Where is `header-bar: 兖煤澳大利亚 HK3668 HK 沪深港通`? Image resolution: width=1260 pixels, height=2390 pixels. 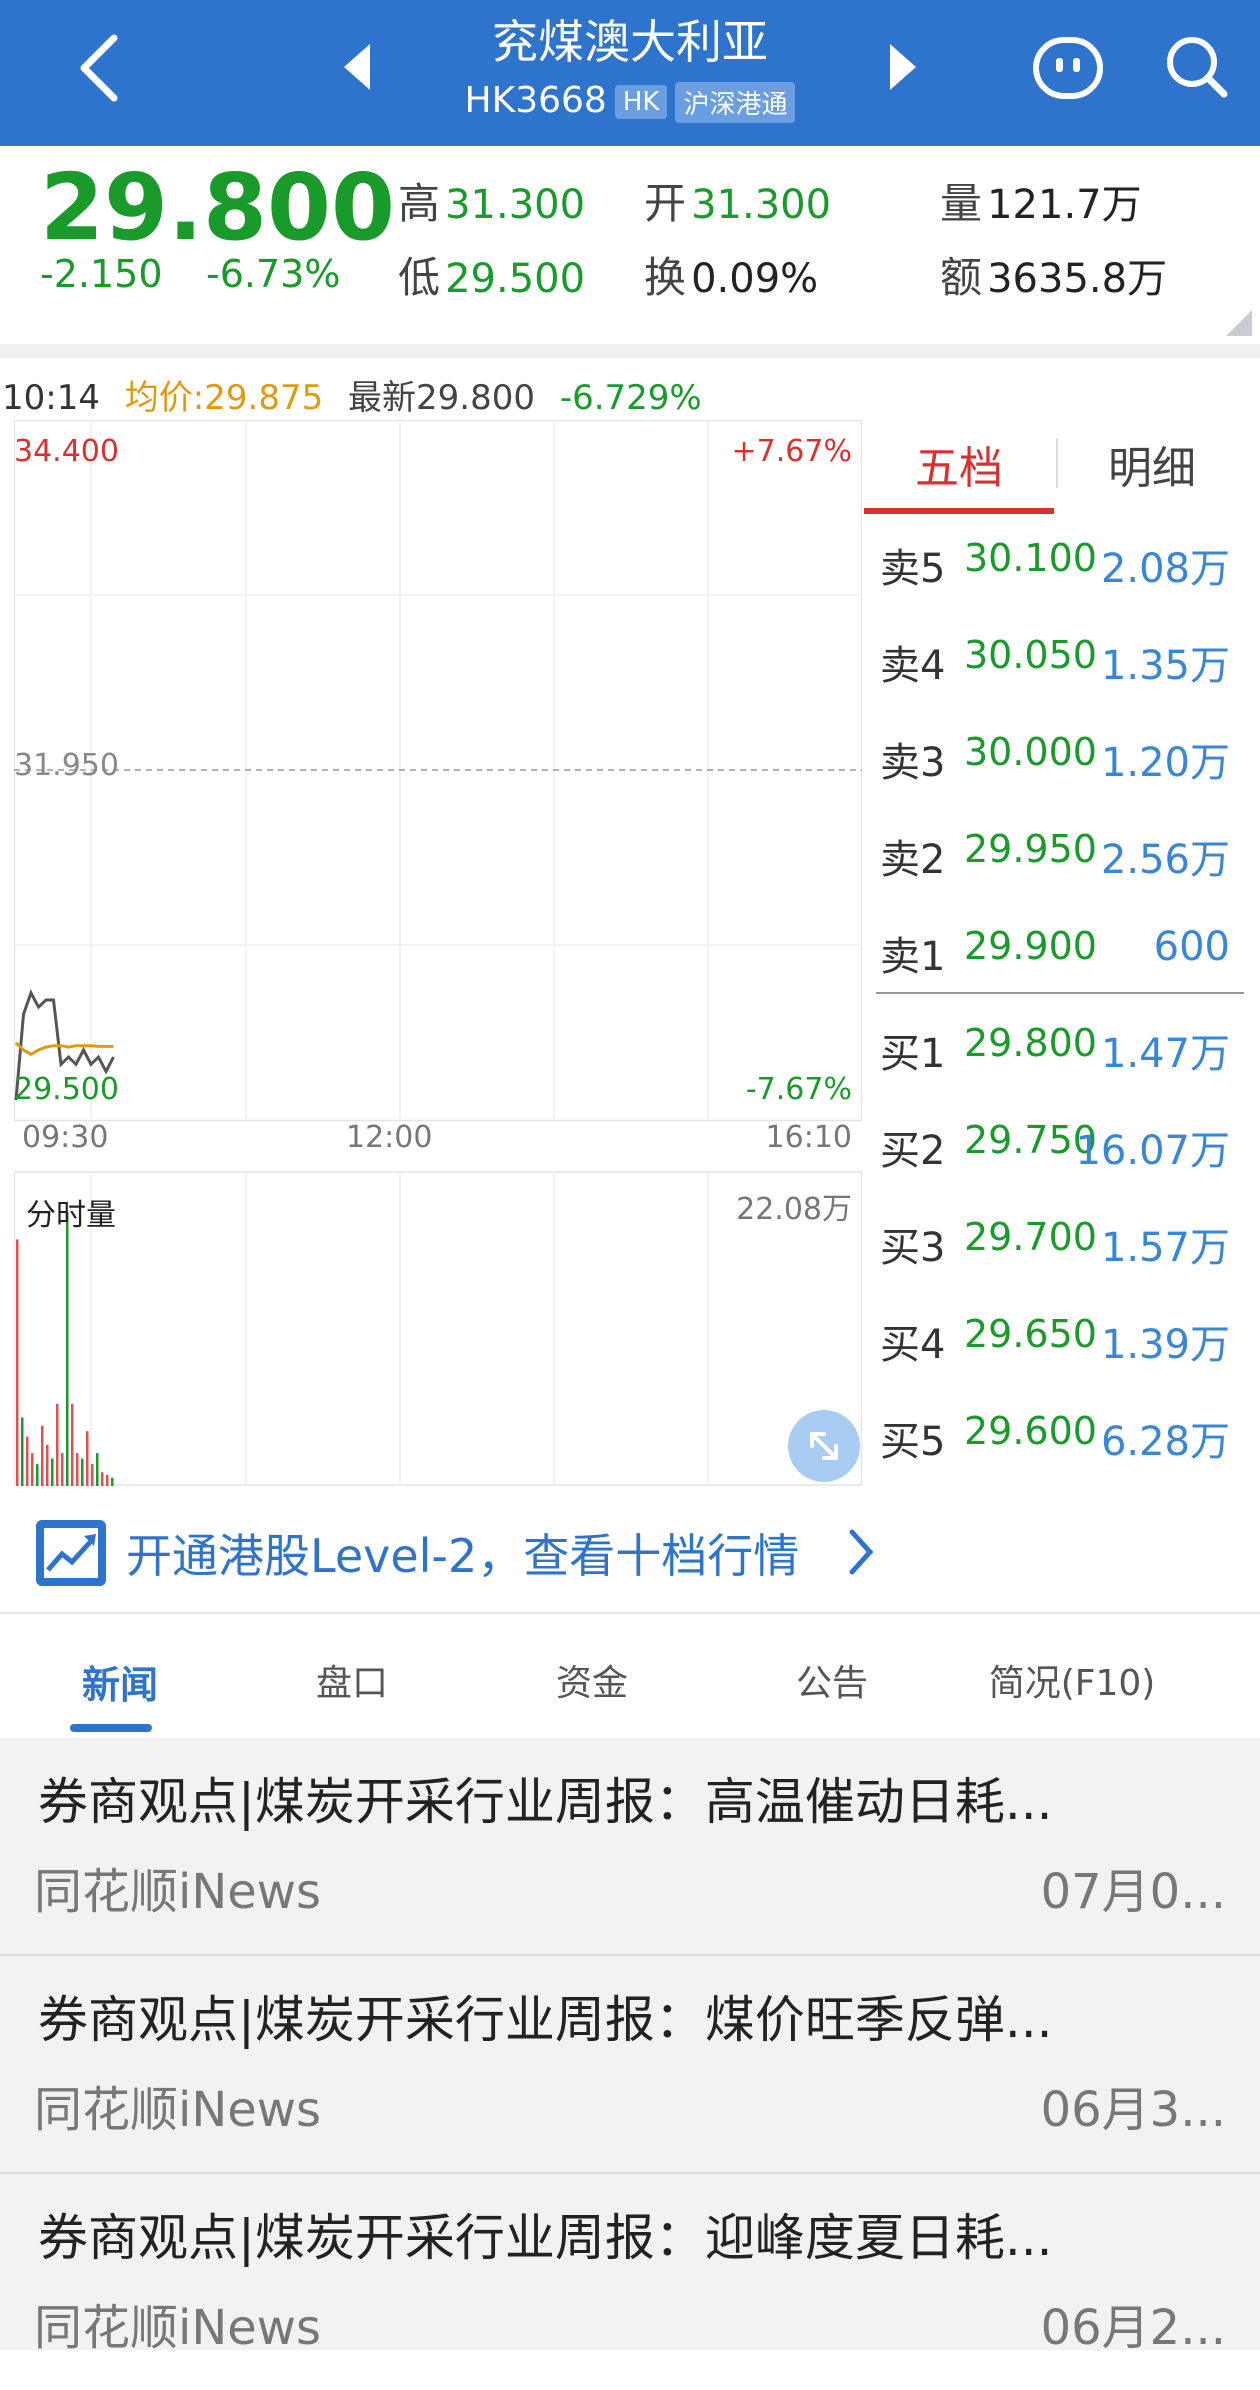 header-bar: 兖煤澳大利亚 HK3668 HK 沪深港通 is located at coordinates (630, 73).